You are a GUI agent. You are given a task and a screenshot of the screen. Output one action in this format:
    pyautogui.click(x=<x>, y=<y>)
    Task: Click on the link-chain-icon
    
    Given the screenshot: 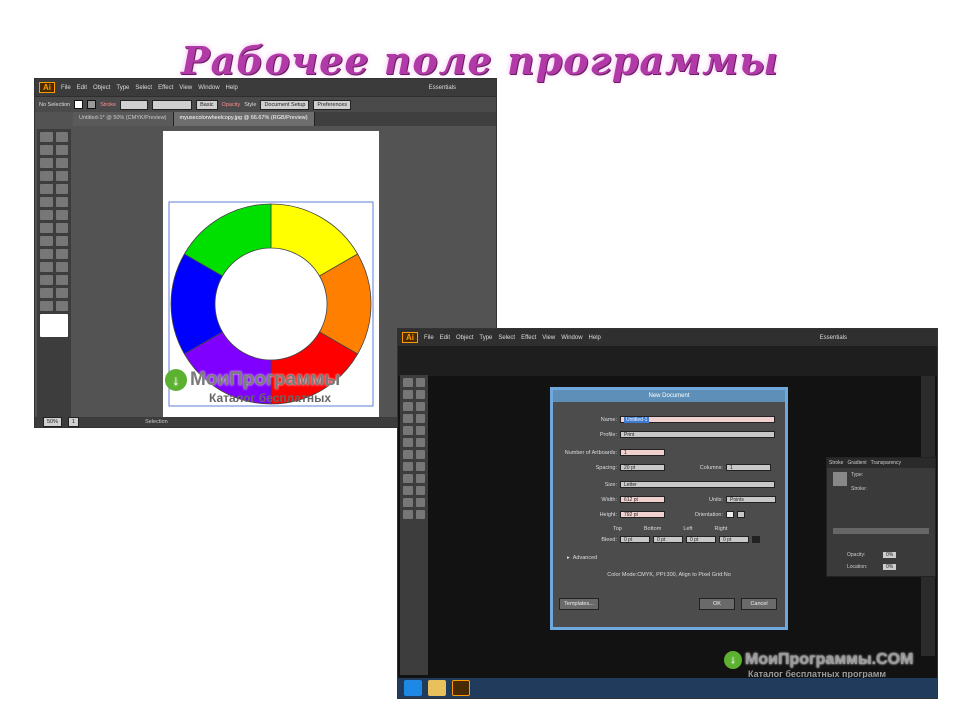 What is the action you would take?
    pyautogui.click(x=756, y=539)
    